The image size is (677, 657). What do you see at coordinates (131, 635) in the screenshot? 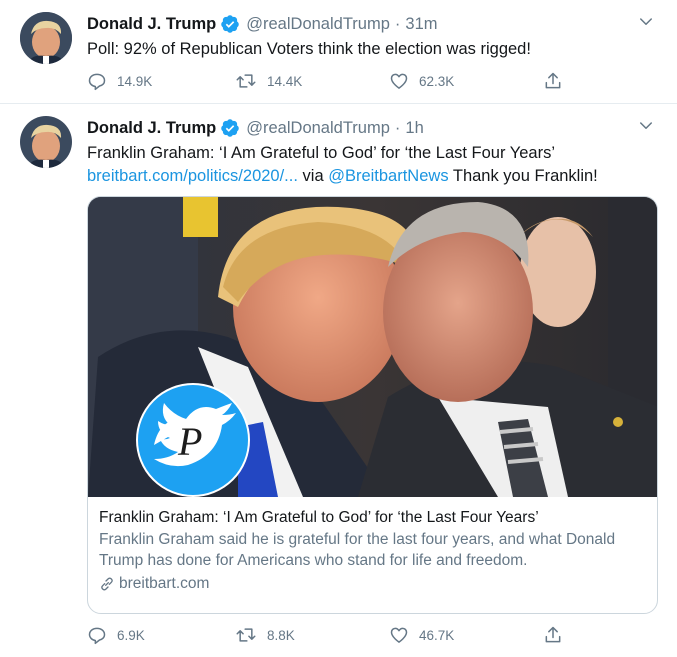
I see `reply-count: 6.9K` at bounding box center [131, 635].